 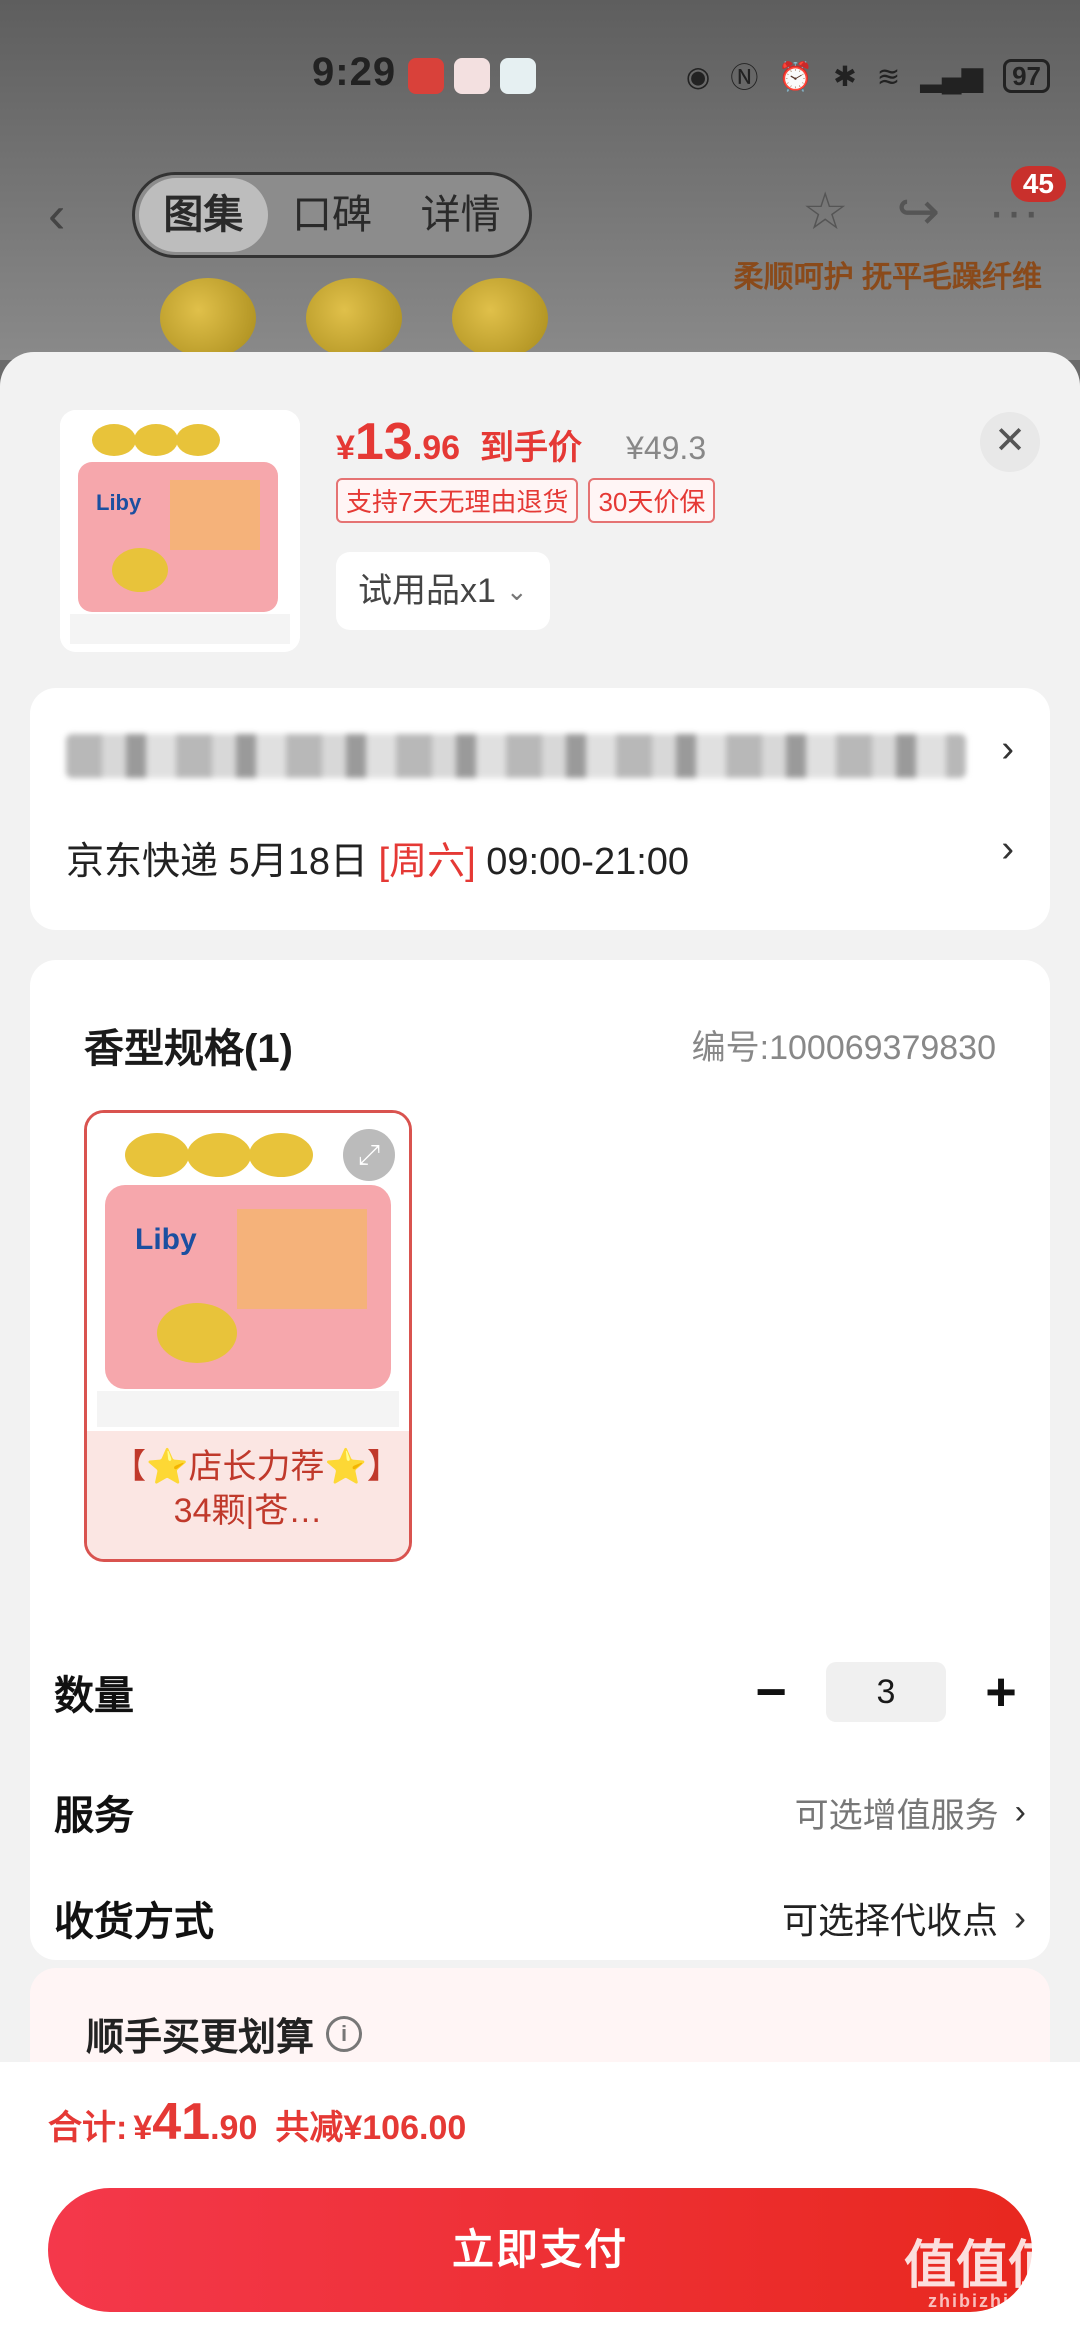 What do you see at coordinates (436, 448) in the screenshot?
I see `price-decimal: .96` at bounding box center [436, 448].